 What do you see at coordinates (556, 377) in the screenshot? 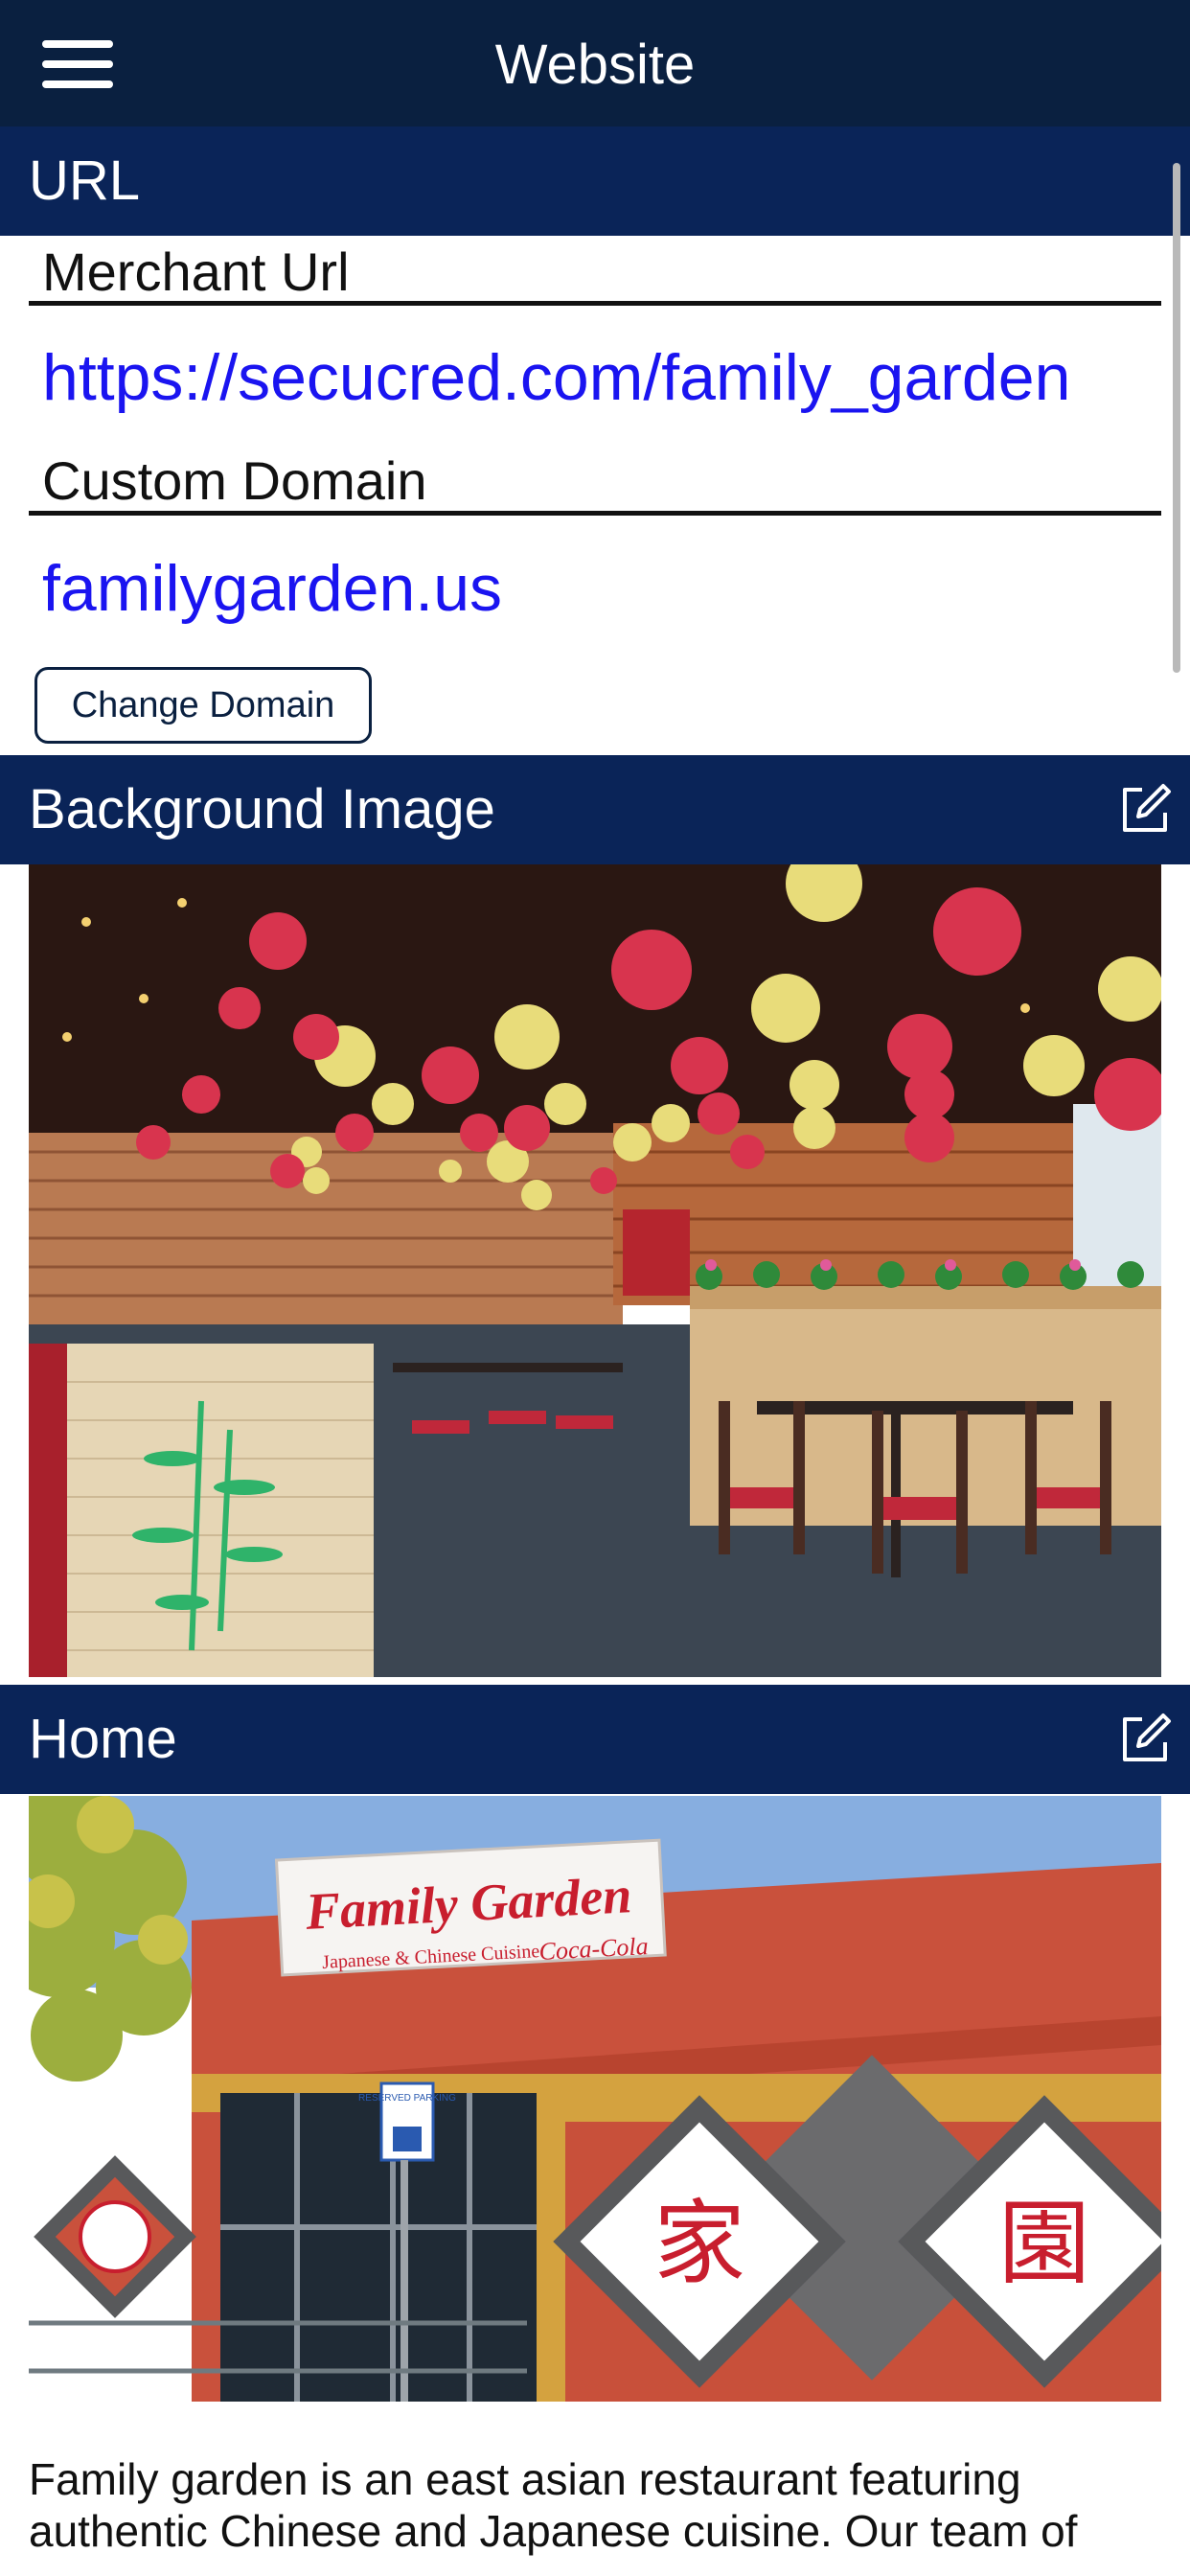
I see `merchant-url-link: https://secucred.com/family_garden` at bounding box center [556, 377].